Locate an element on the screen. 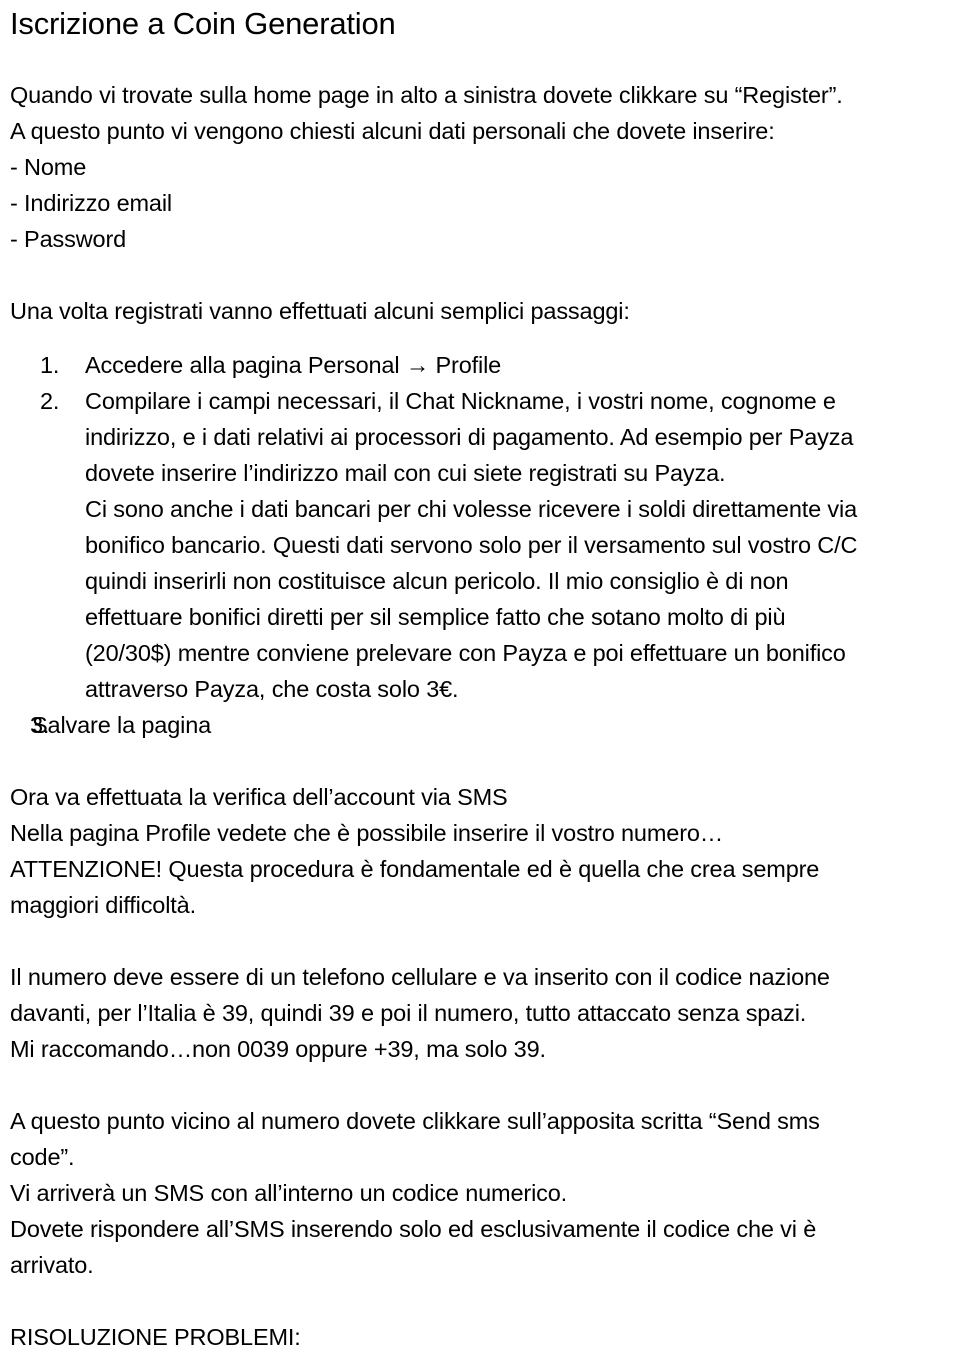 This screenshot has height=1355, width=960. list-item: 3. Salvare la pagina is located at coordinates (485, 725).